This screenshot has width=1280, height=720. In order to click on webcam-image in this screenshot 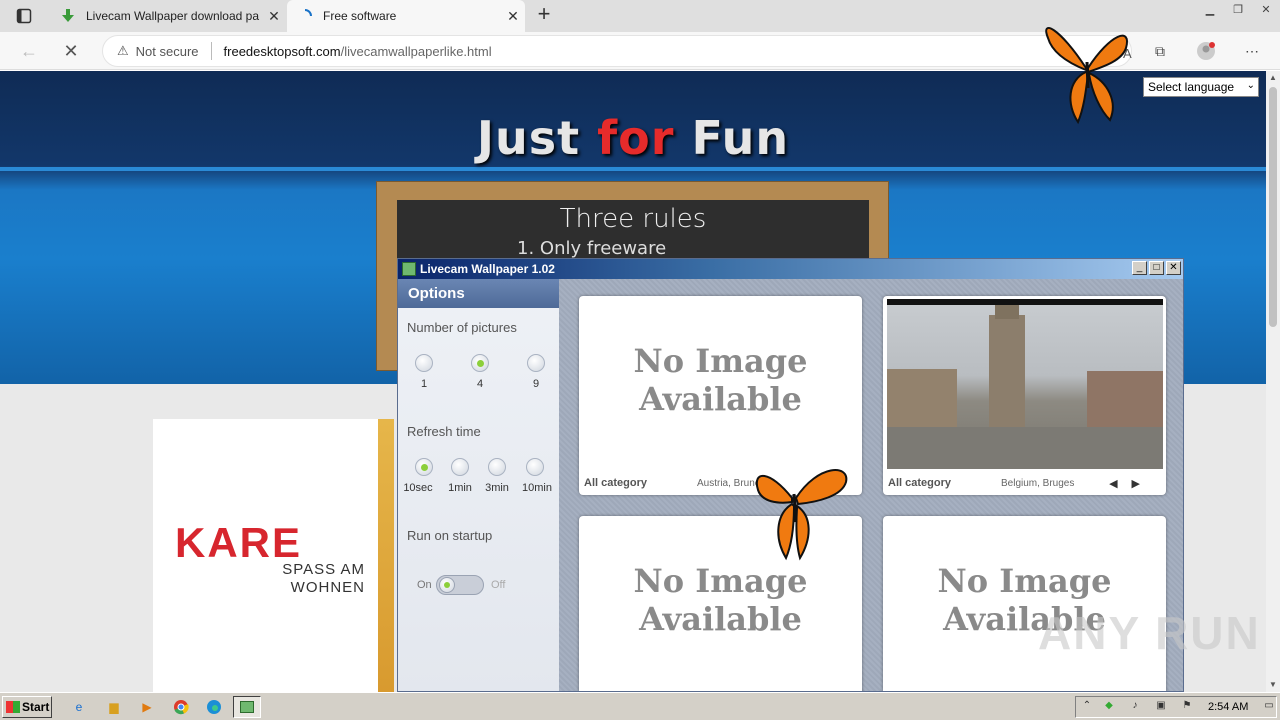, I will do `click(1025, 384)`.